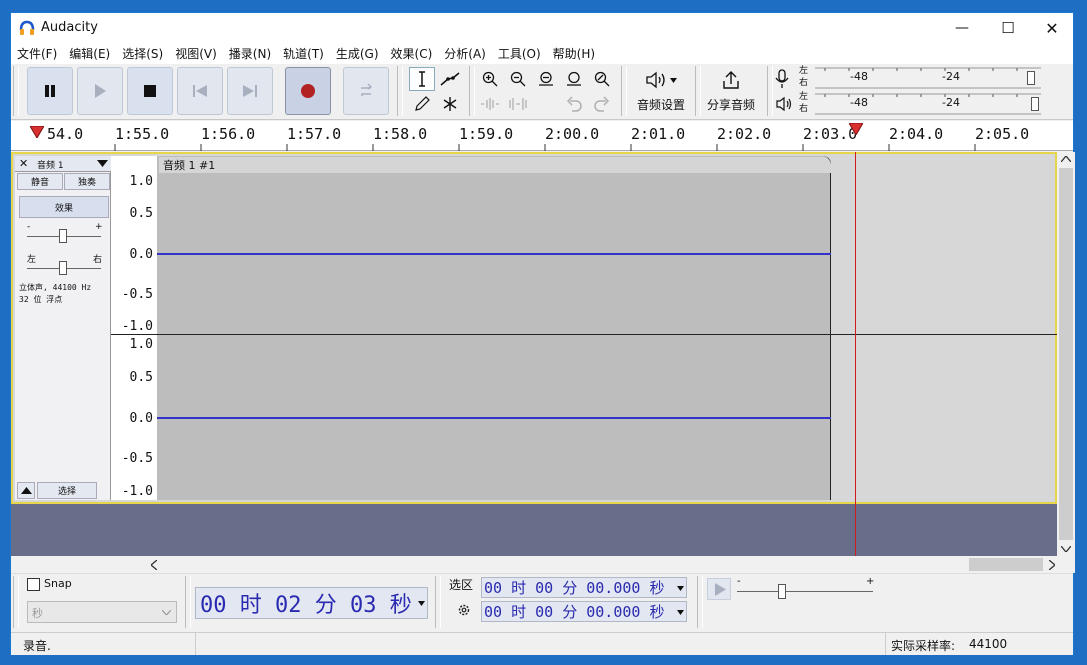  I want to click on maximize-button: ☐, so click(1008, 28).